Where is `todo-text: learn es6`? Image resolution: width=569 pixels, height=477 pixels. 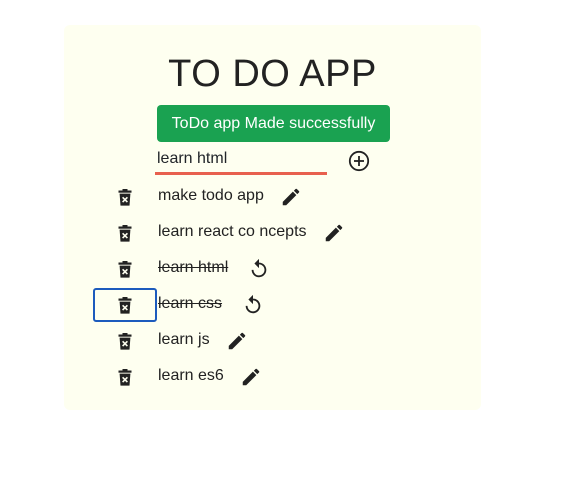
todo-text: learn es6 is located at coordinates (191, 375).